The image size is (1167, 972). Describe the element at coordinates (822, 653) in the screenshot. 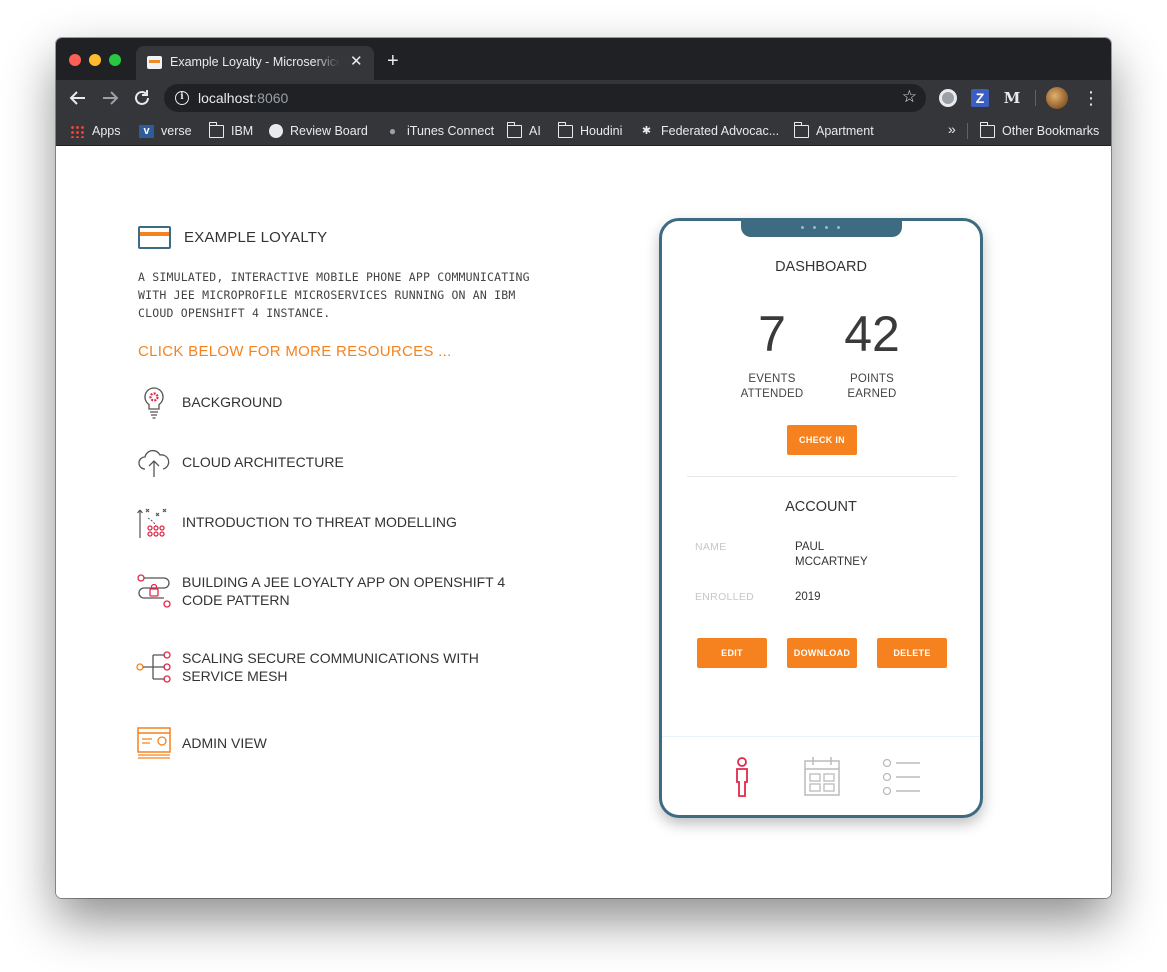

I see `download-button: DOWNLOAD` at that location.